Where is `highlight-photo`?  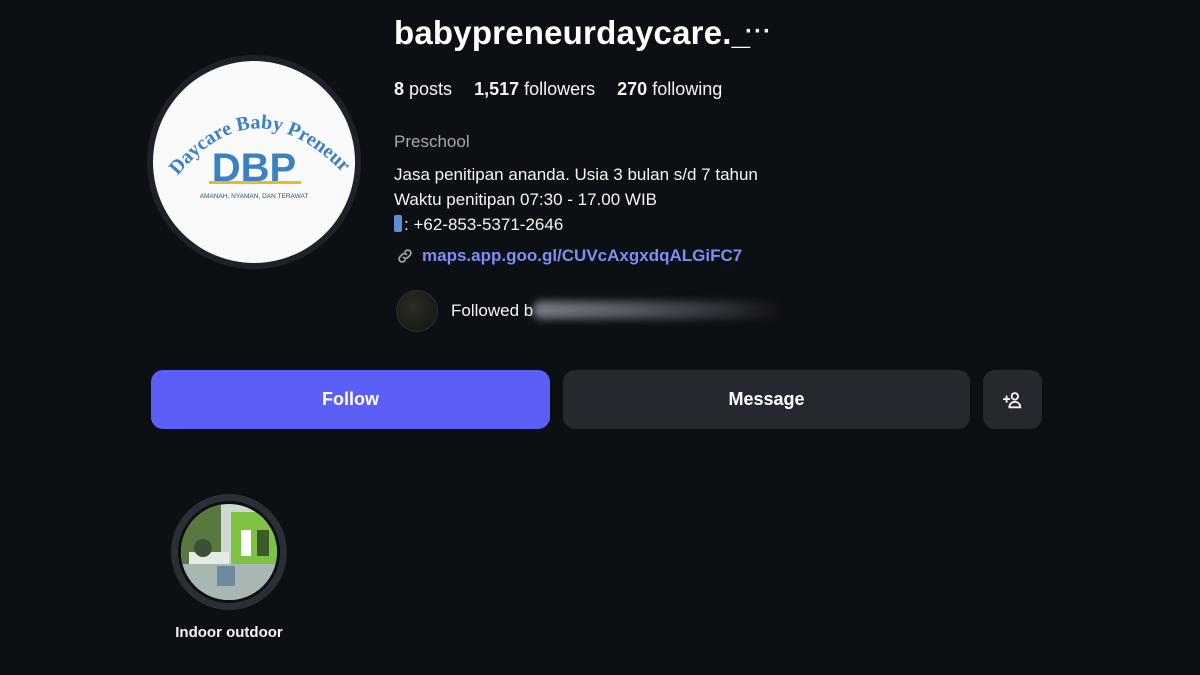
highlight-photo is located at coordinates (229, 552).